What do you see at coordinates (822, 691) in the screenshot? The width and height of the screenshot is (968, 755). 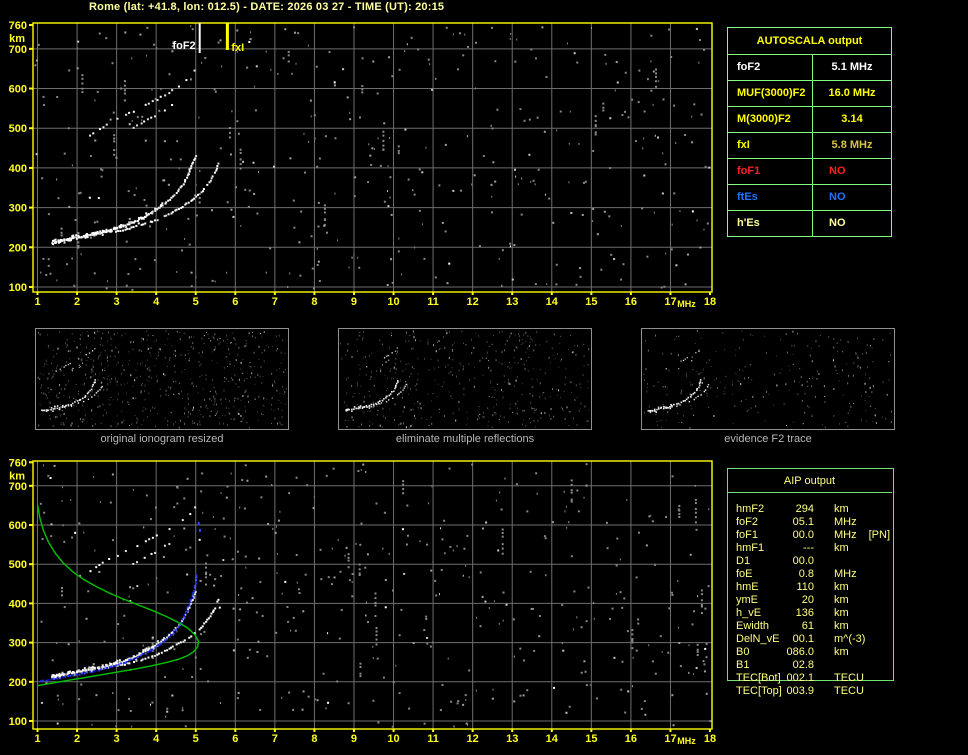 I see `aip-row-tectop: TEC[Top] 003.9 TECU` at bounding box center [822, 691].